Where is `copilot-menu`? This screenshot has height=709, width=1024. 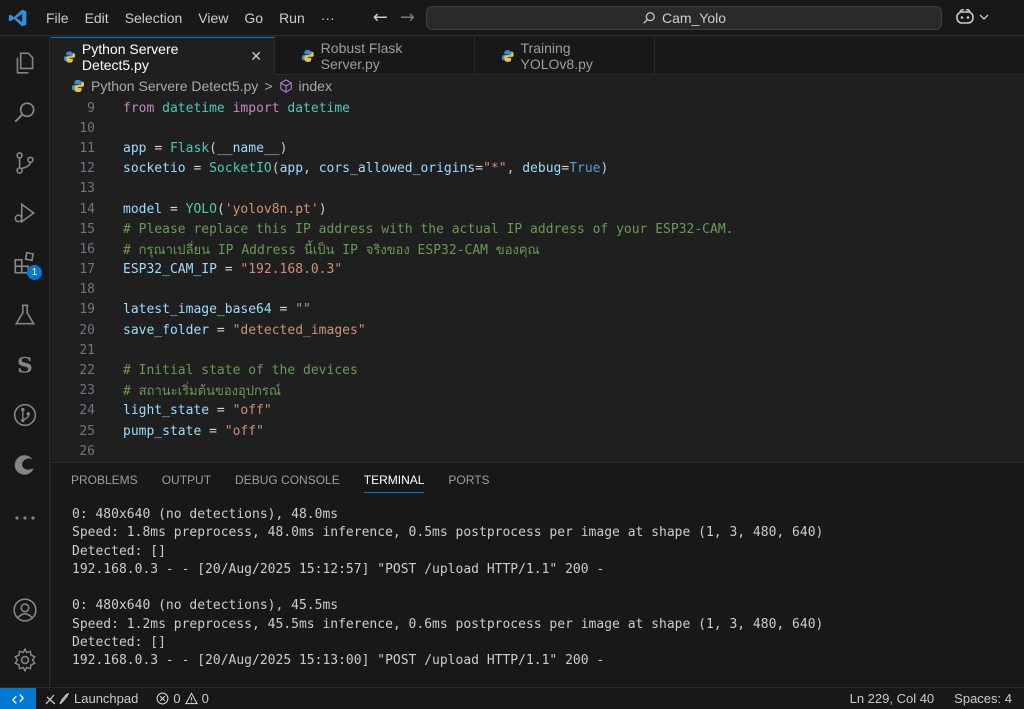 copilot-menu is located at coordinates (972, 17).